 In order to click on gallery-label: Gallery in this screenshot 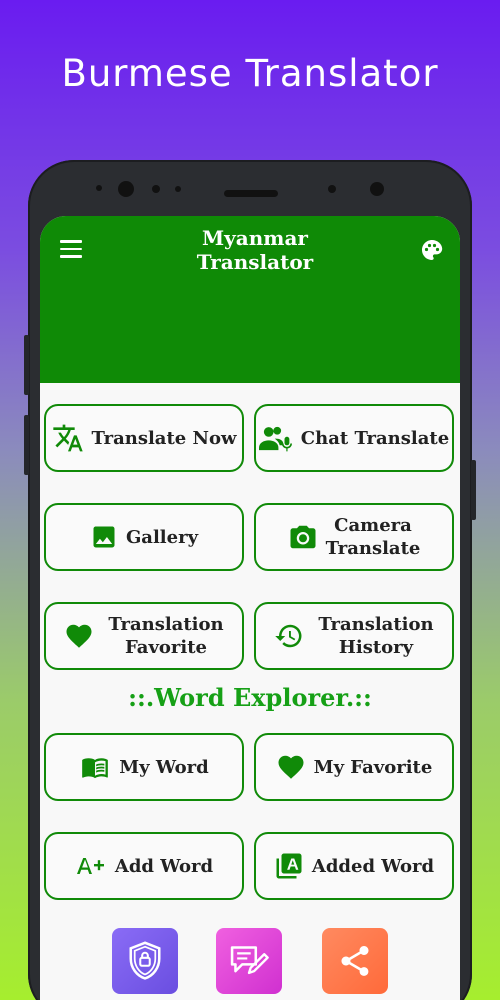, I will do `click(162, 537)`.